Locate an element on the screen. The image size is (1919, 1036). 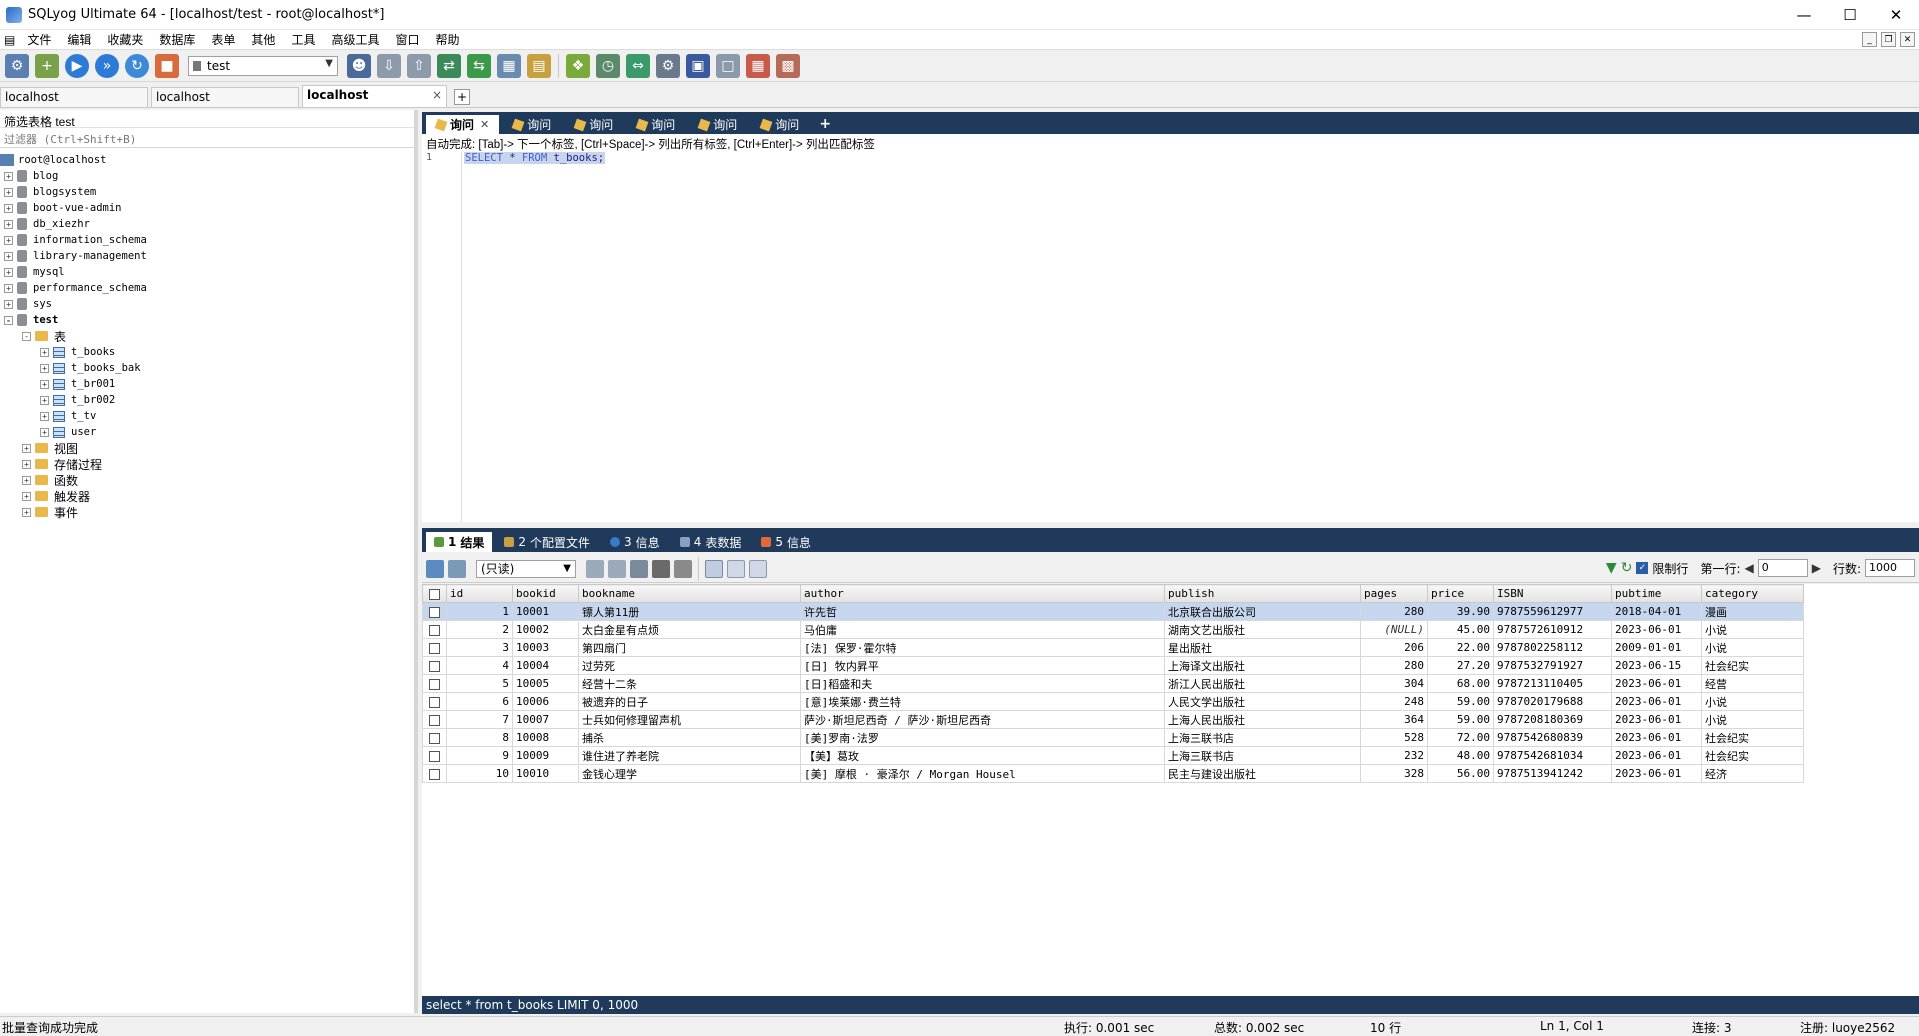
column-header: author is located at coordinates (982, 593).